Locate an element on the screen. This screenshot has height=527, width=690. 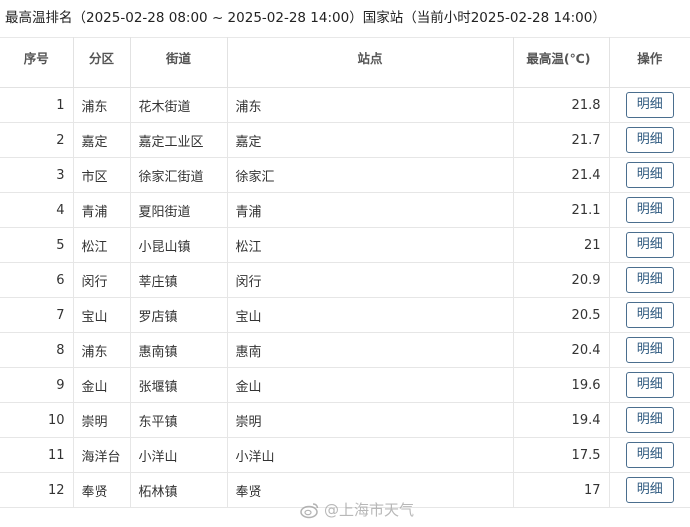
cell-district: 崇明 is located at coordinates (102, 420).